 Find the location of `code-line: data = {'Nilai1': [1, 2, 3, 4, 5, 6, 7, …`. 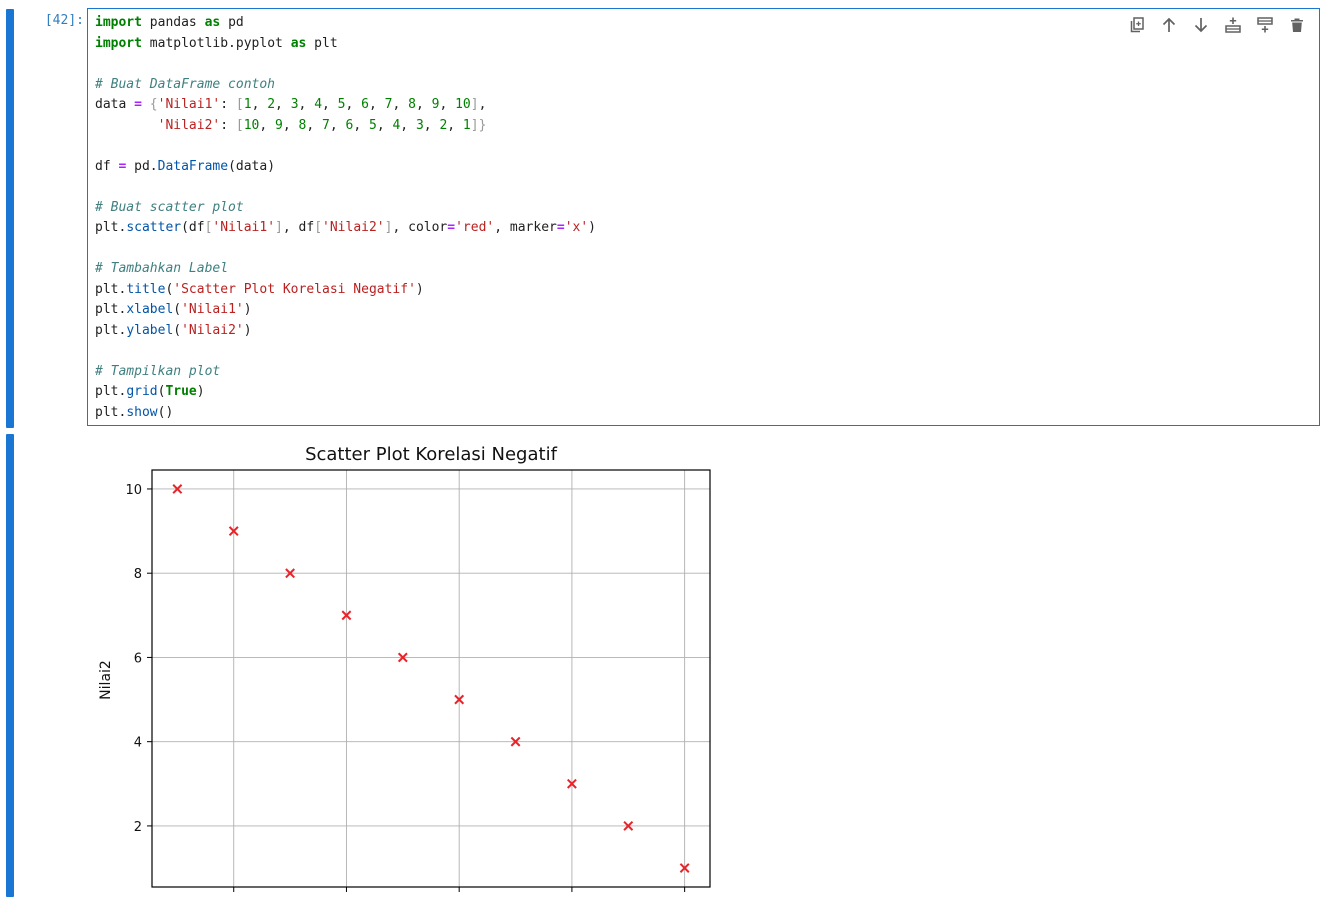

code-line: data = {'Nilai1': [1, 2, 3, 4, 5, 6, 7, … is located at coordinates (291, 104).